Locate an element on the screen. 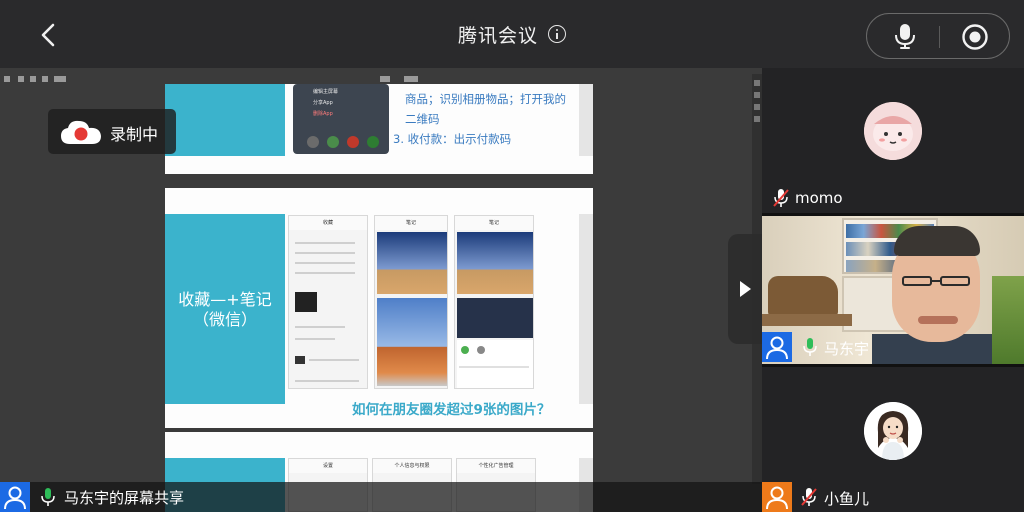  phone-screenshot: 编辑主屏幕 分享App 删除App is located at coordinates (341, 119).